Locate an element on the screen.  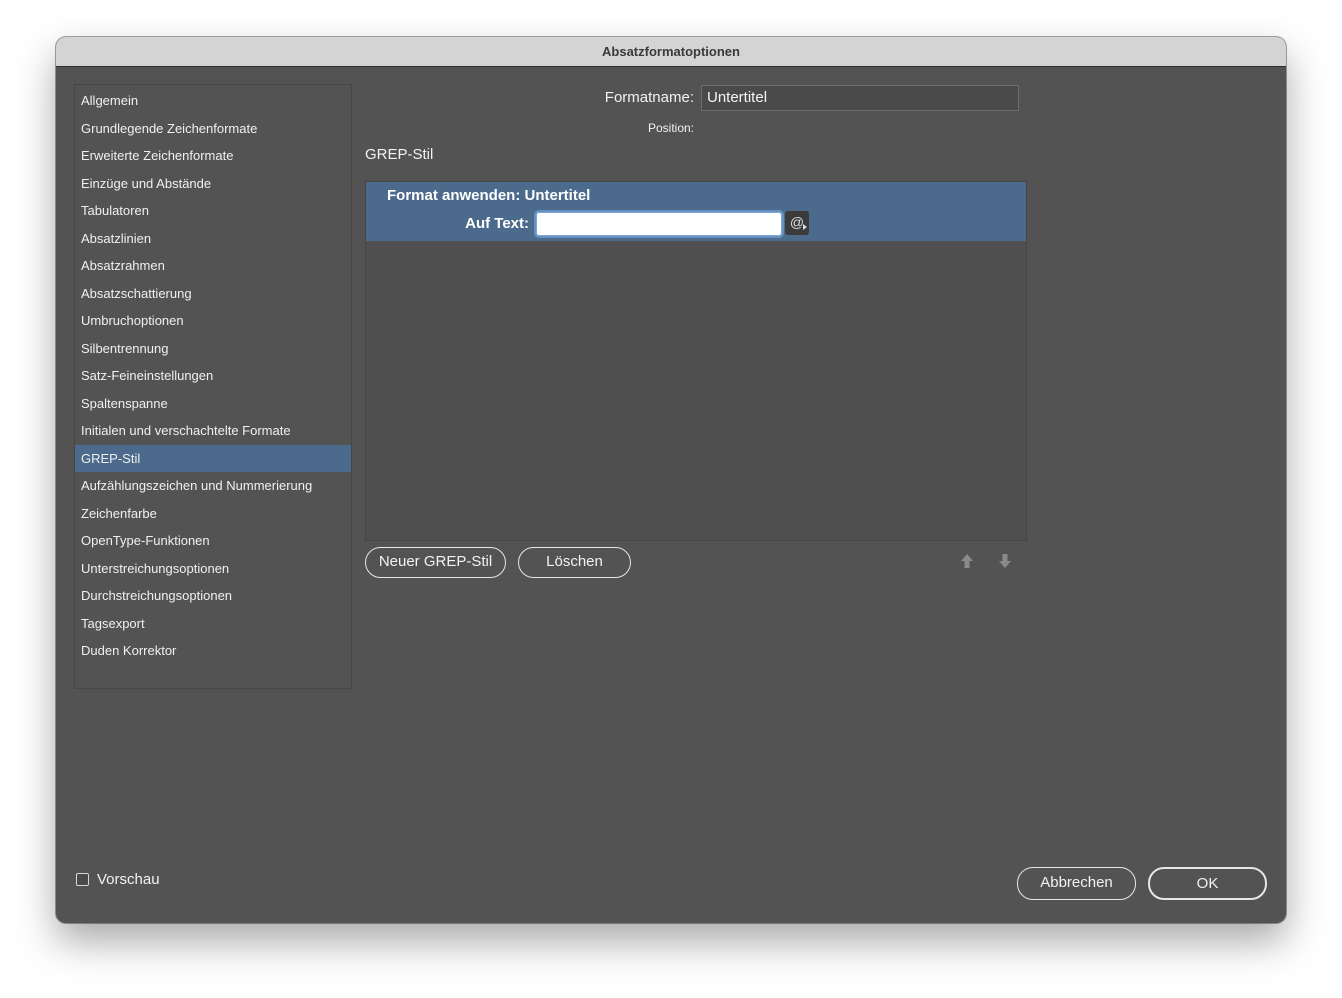
sidebar-item: Duden Korrektor is located at coordinates (213, 651).